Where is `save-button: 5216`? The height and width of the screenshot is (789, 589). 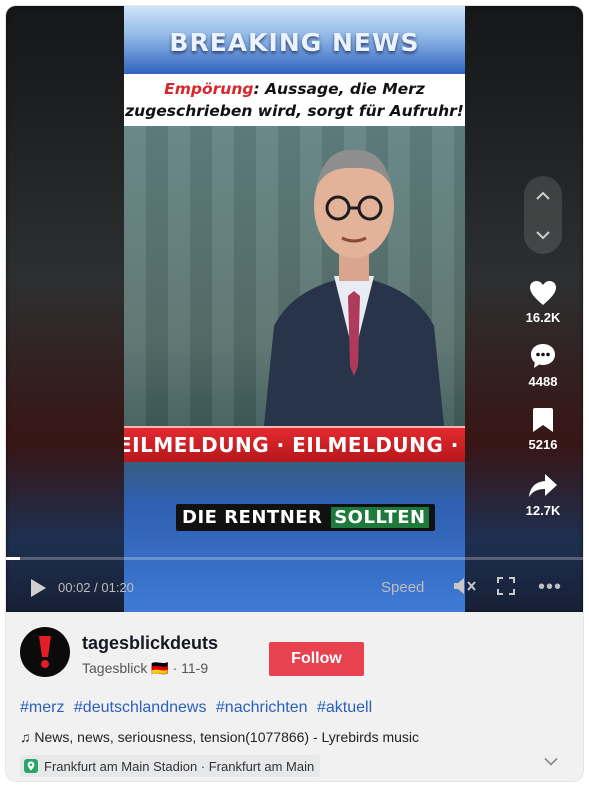 save-button: 5216 is located at coordinates (543, 429).